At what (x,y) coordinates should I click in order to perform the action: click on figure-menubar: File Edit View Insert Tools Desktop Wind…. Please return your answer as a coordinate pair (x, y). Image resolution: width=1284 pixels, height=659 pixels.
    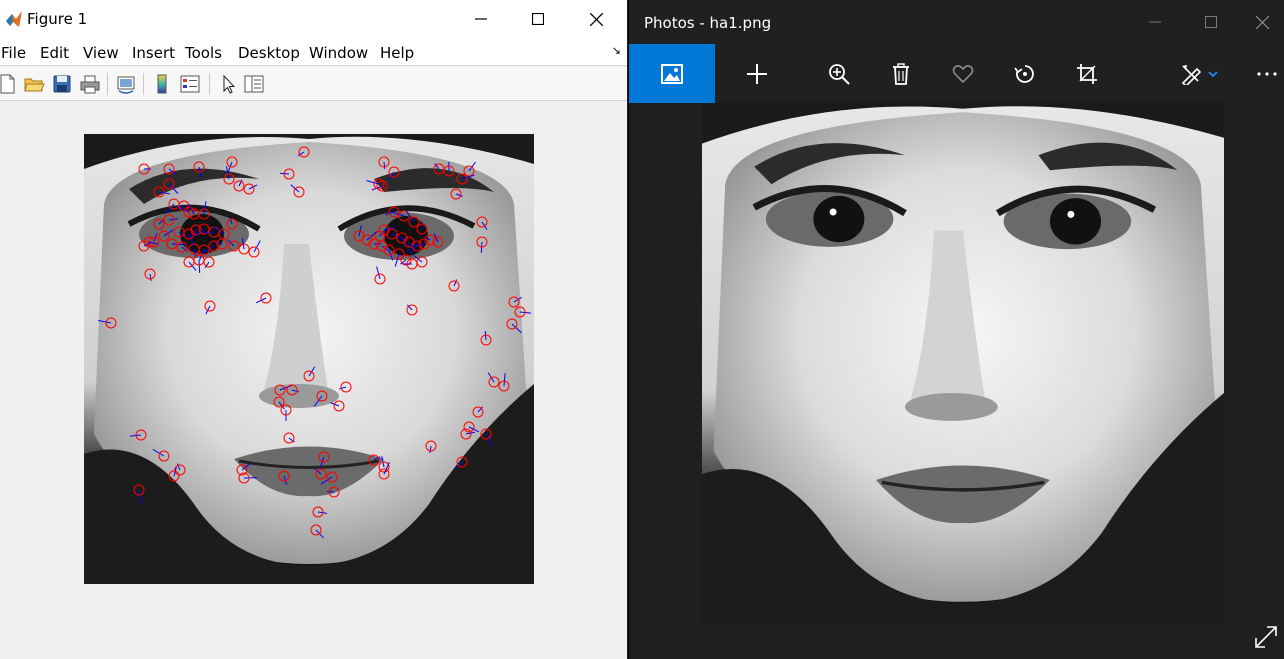
    Looking at the image, I should click on (313, 52).